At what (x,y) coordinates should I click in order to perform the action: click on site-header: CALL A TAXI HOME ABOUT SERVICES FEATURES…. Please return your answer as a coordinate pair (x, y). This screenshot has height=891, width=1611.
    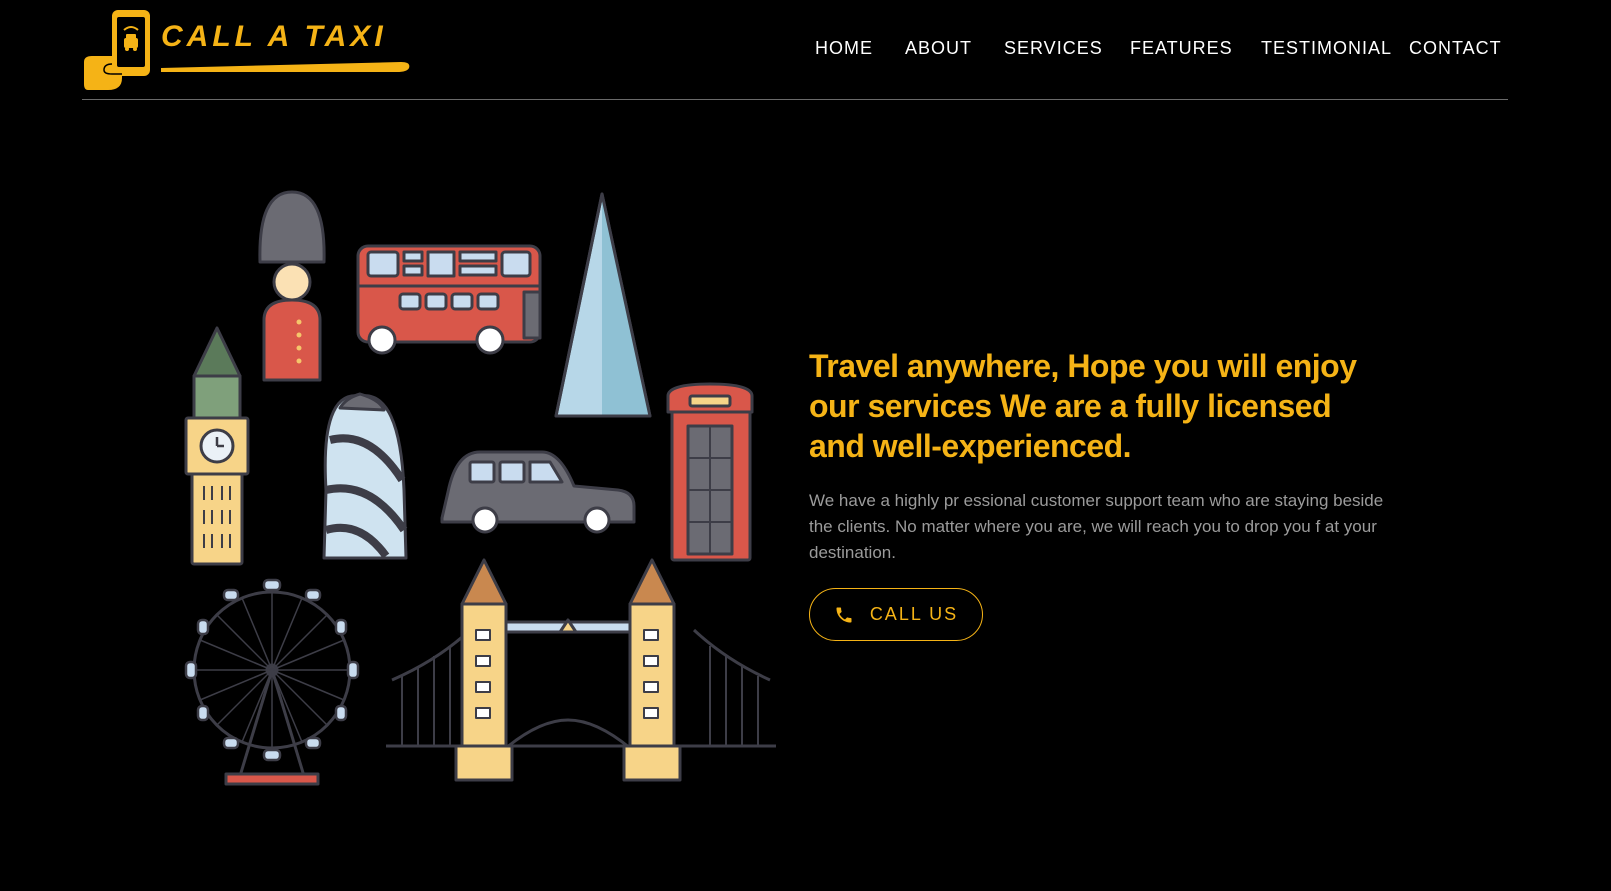
    Looking at the image, I should click on (795, 50).